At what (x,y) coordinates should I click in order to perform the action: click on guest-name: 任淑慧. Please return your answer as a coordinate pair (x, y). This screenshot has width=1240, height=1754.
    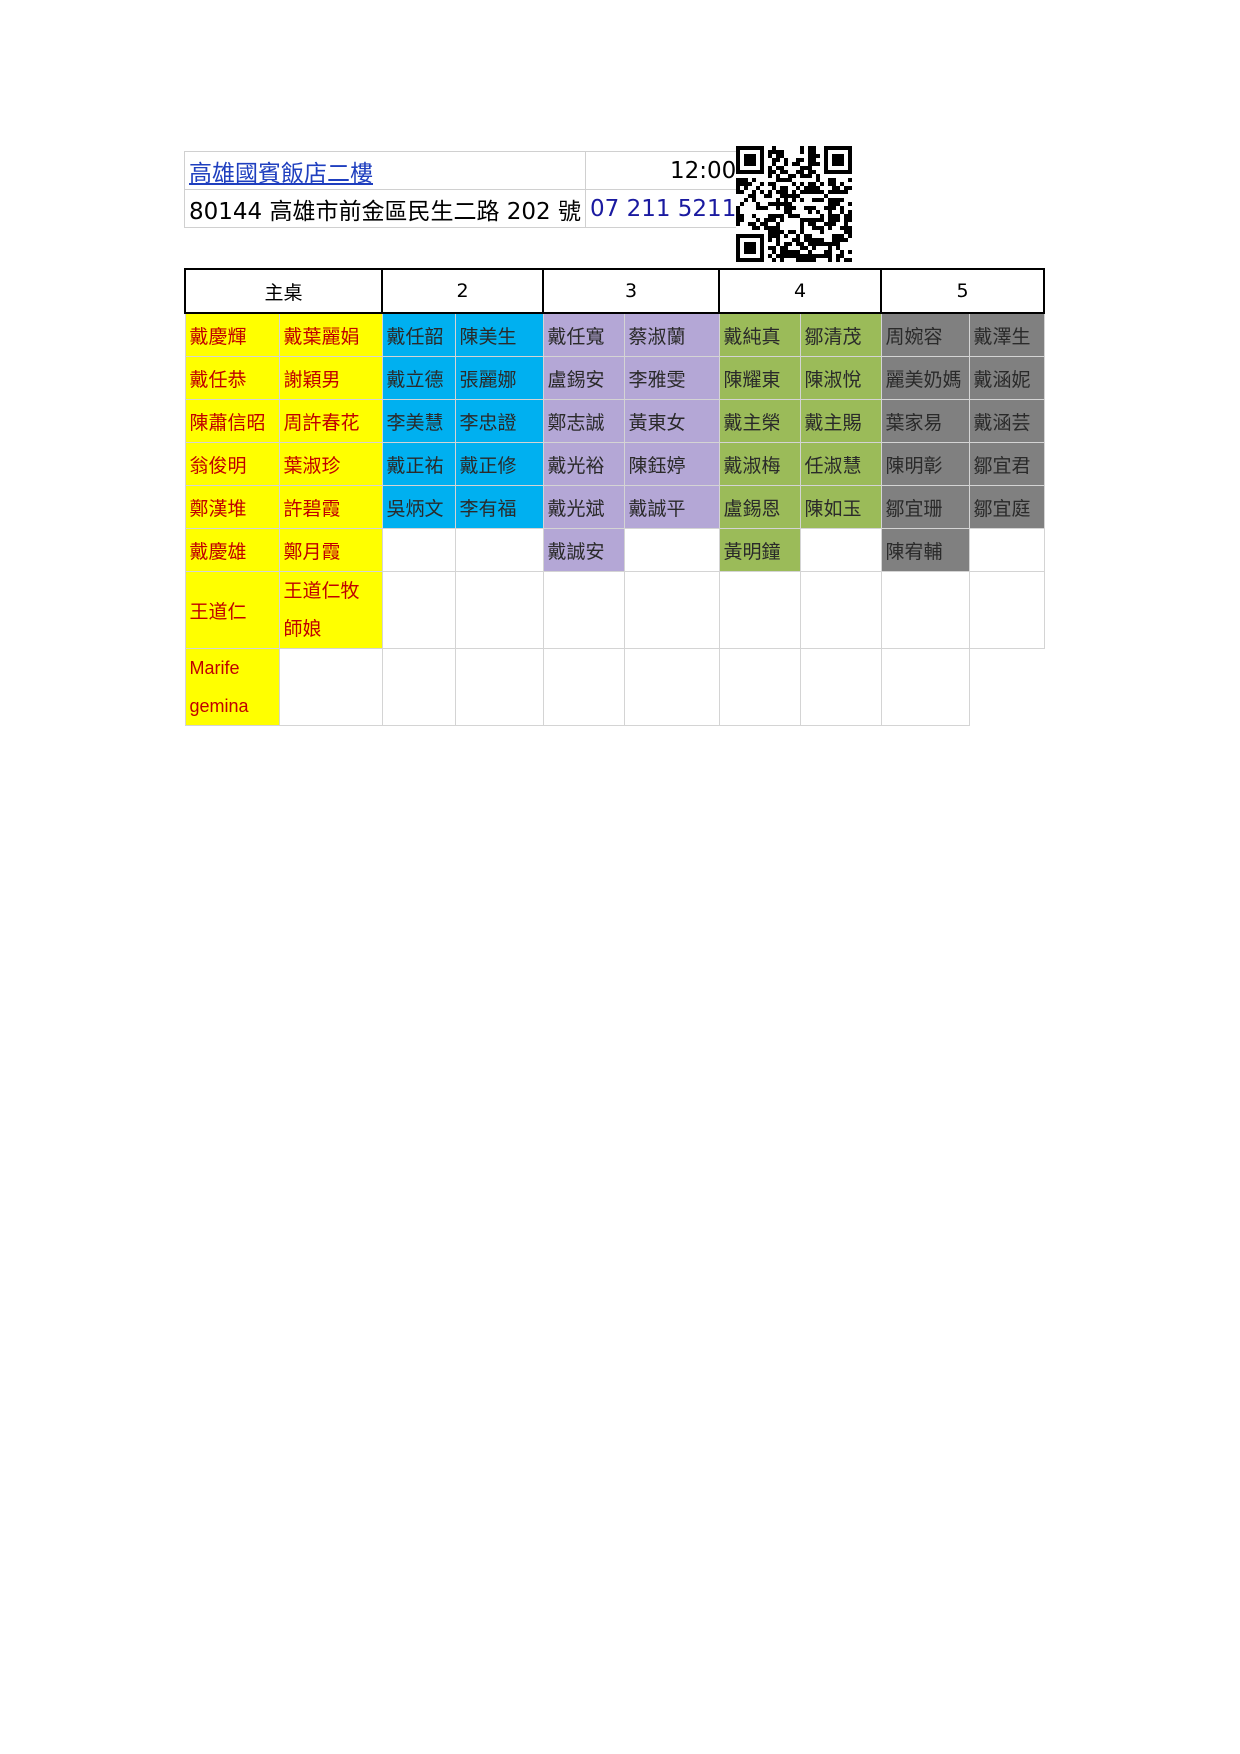
    Looking at the image, I should click on (840, 464).